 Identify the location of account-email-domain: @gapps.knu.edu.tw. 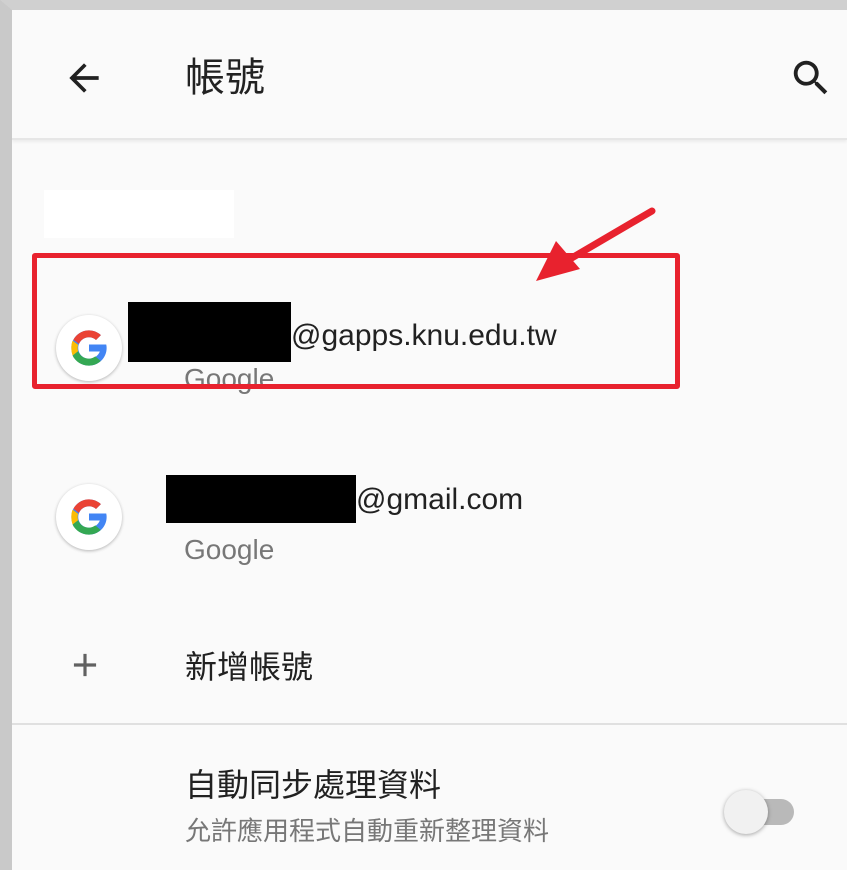
(424, 335).